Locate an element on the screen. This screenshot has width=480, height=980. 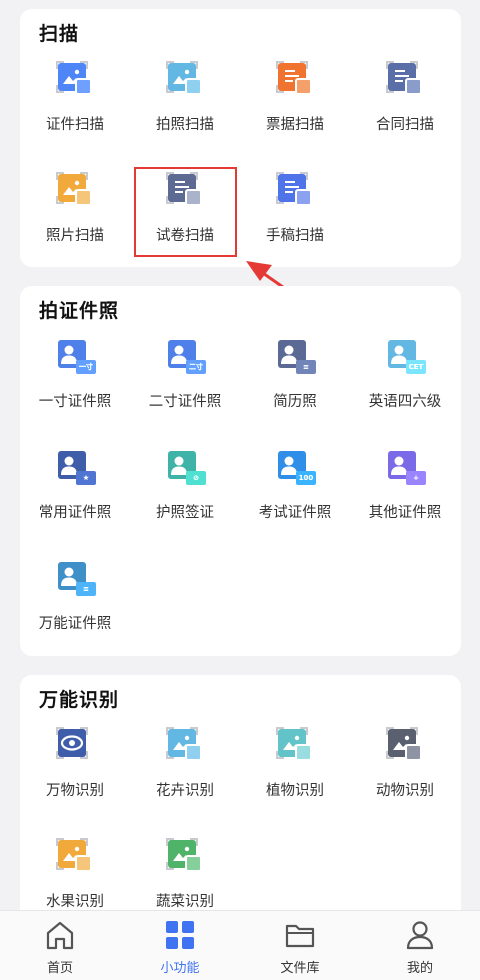
id-card-scan-icon is located at coordinates (75, 80).